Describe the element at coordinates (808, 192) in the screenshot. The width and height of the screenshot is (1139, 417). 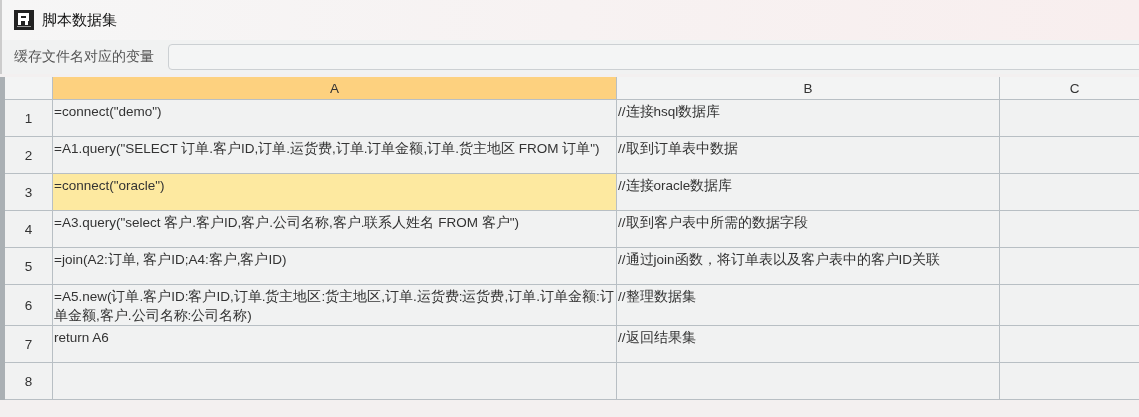
I see `table-cell: //连接oracle数据库` at that location.